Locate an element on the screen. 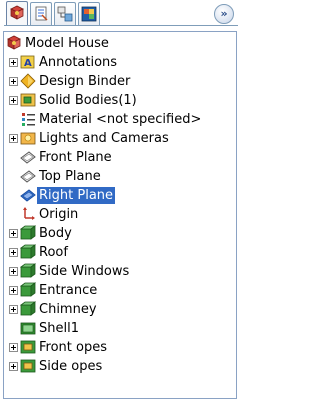 This screenshot has height=399, width=320. tree-item-shell1: Shell1 is located at coordinates (119, 328).